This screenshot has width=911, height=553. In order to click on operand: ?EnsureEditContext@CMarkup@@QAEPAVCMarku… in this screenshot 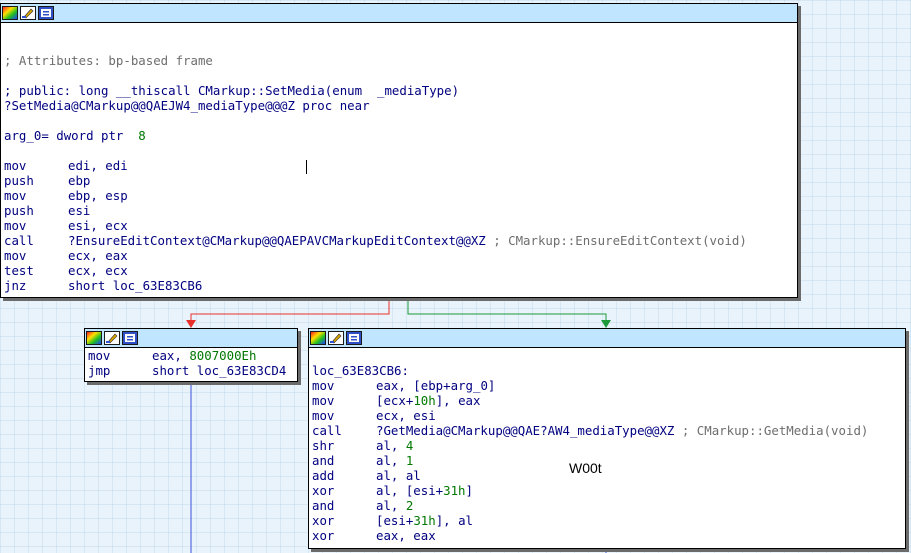, I will do `click(277, 240)`.